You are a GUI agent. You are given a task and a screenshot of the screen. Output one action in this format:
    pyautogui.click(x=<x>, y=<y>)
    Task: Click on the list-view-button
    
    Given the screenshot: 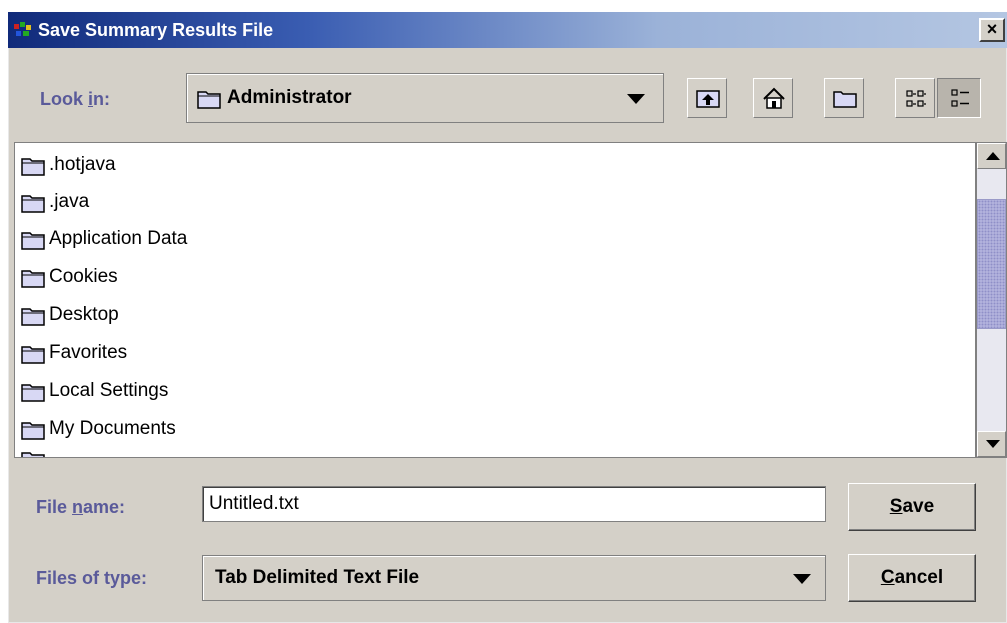 What is the action you would take?
    pyautogui.click(x=915, y=98)
    